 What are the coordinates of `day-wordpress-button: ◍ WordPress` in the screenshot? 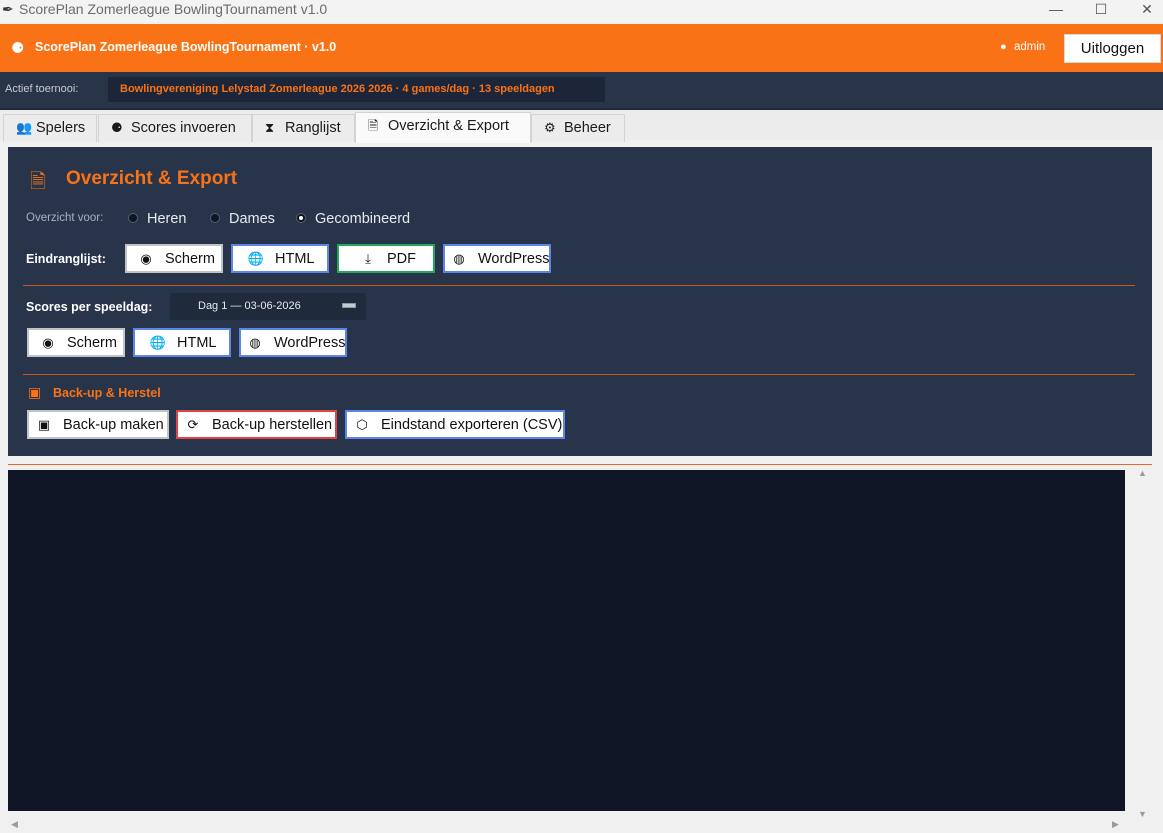 It's located at (293, 342).